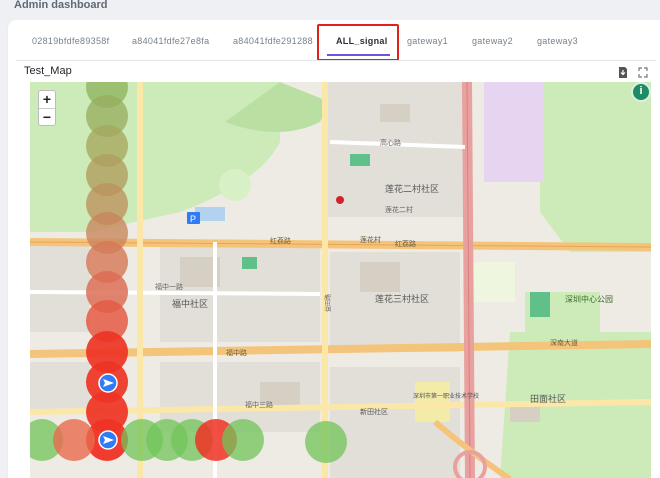 The image size is (660, 478). What do you see at coordinates (427, 41) in the screenshot?
I see `tab-gateway1: gateway1` at bounding box center [427, 41].